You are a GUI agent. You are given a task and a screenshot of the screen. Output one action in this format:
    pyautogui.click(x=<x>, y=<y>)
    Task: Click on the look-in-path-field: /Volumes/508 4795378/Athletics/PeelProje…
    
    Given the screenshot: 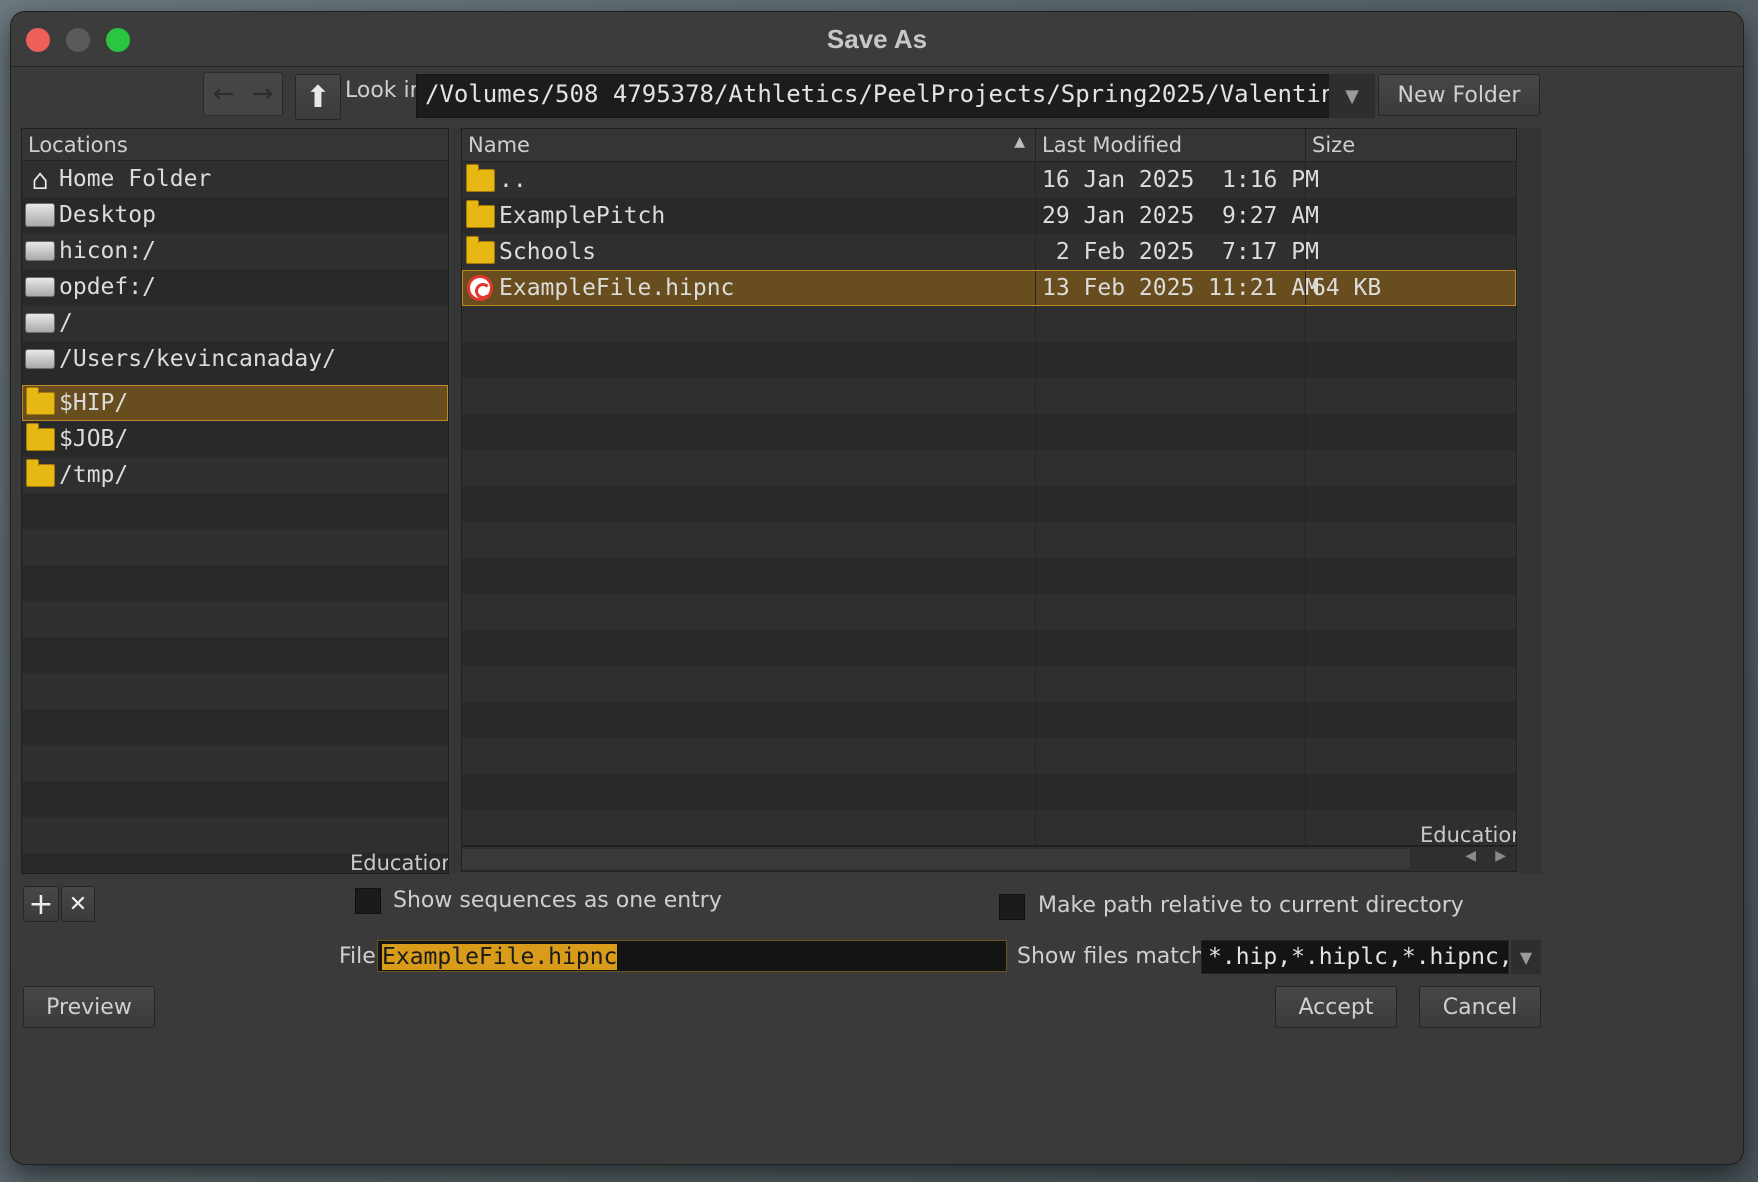 What is the action you would take?
    pyautogui.click(x=873, y=96)
    